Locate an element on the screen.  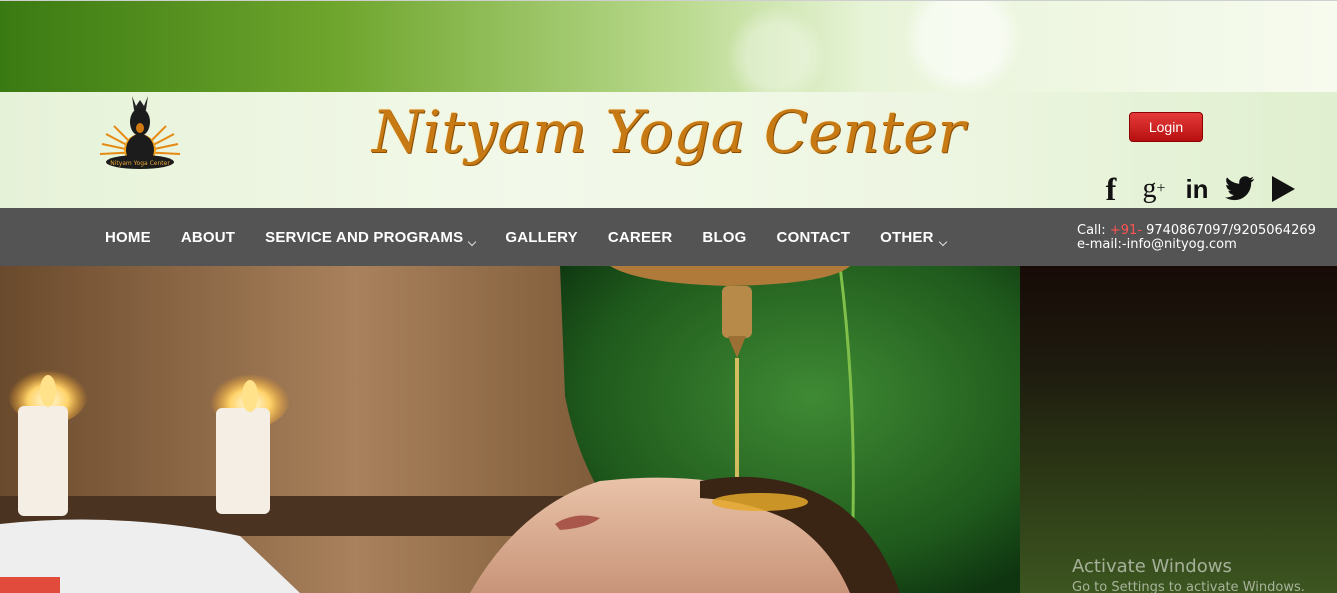
login-button: Login is located at coordinates (1166, 127).